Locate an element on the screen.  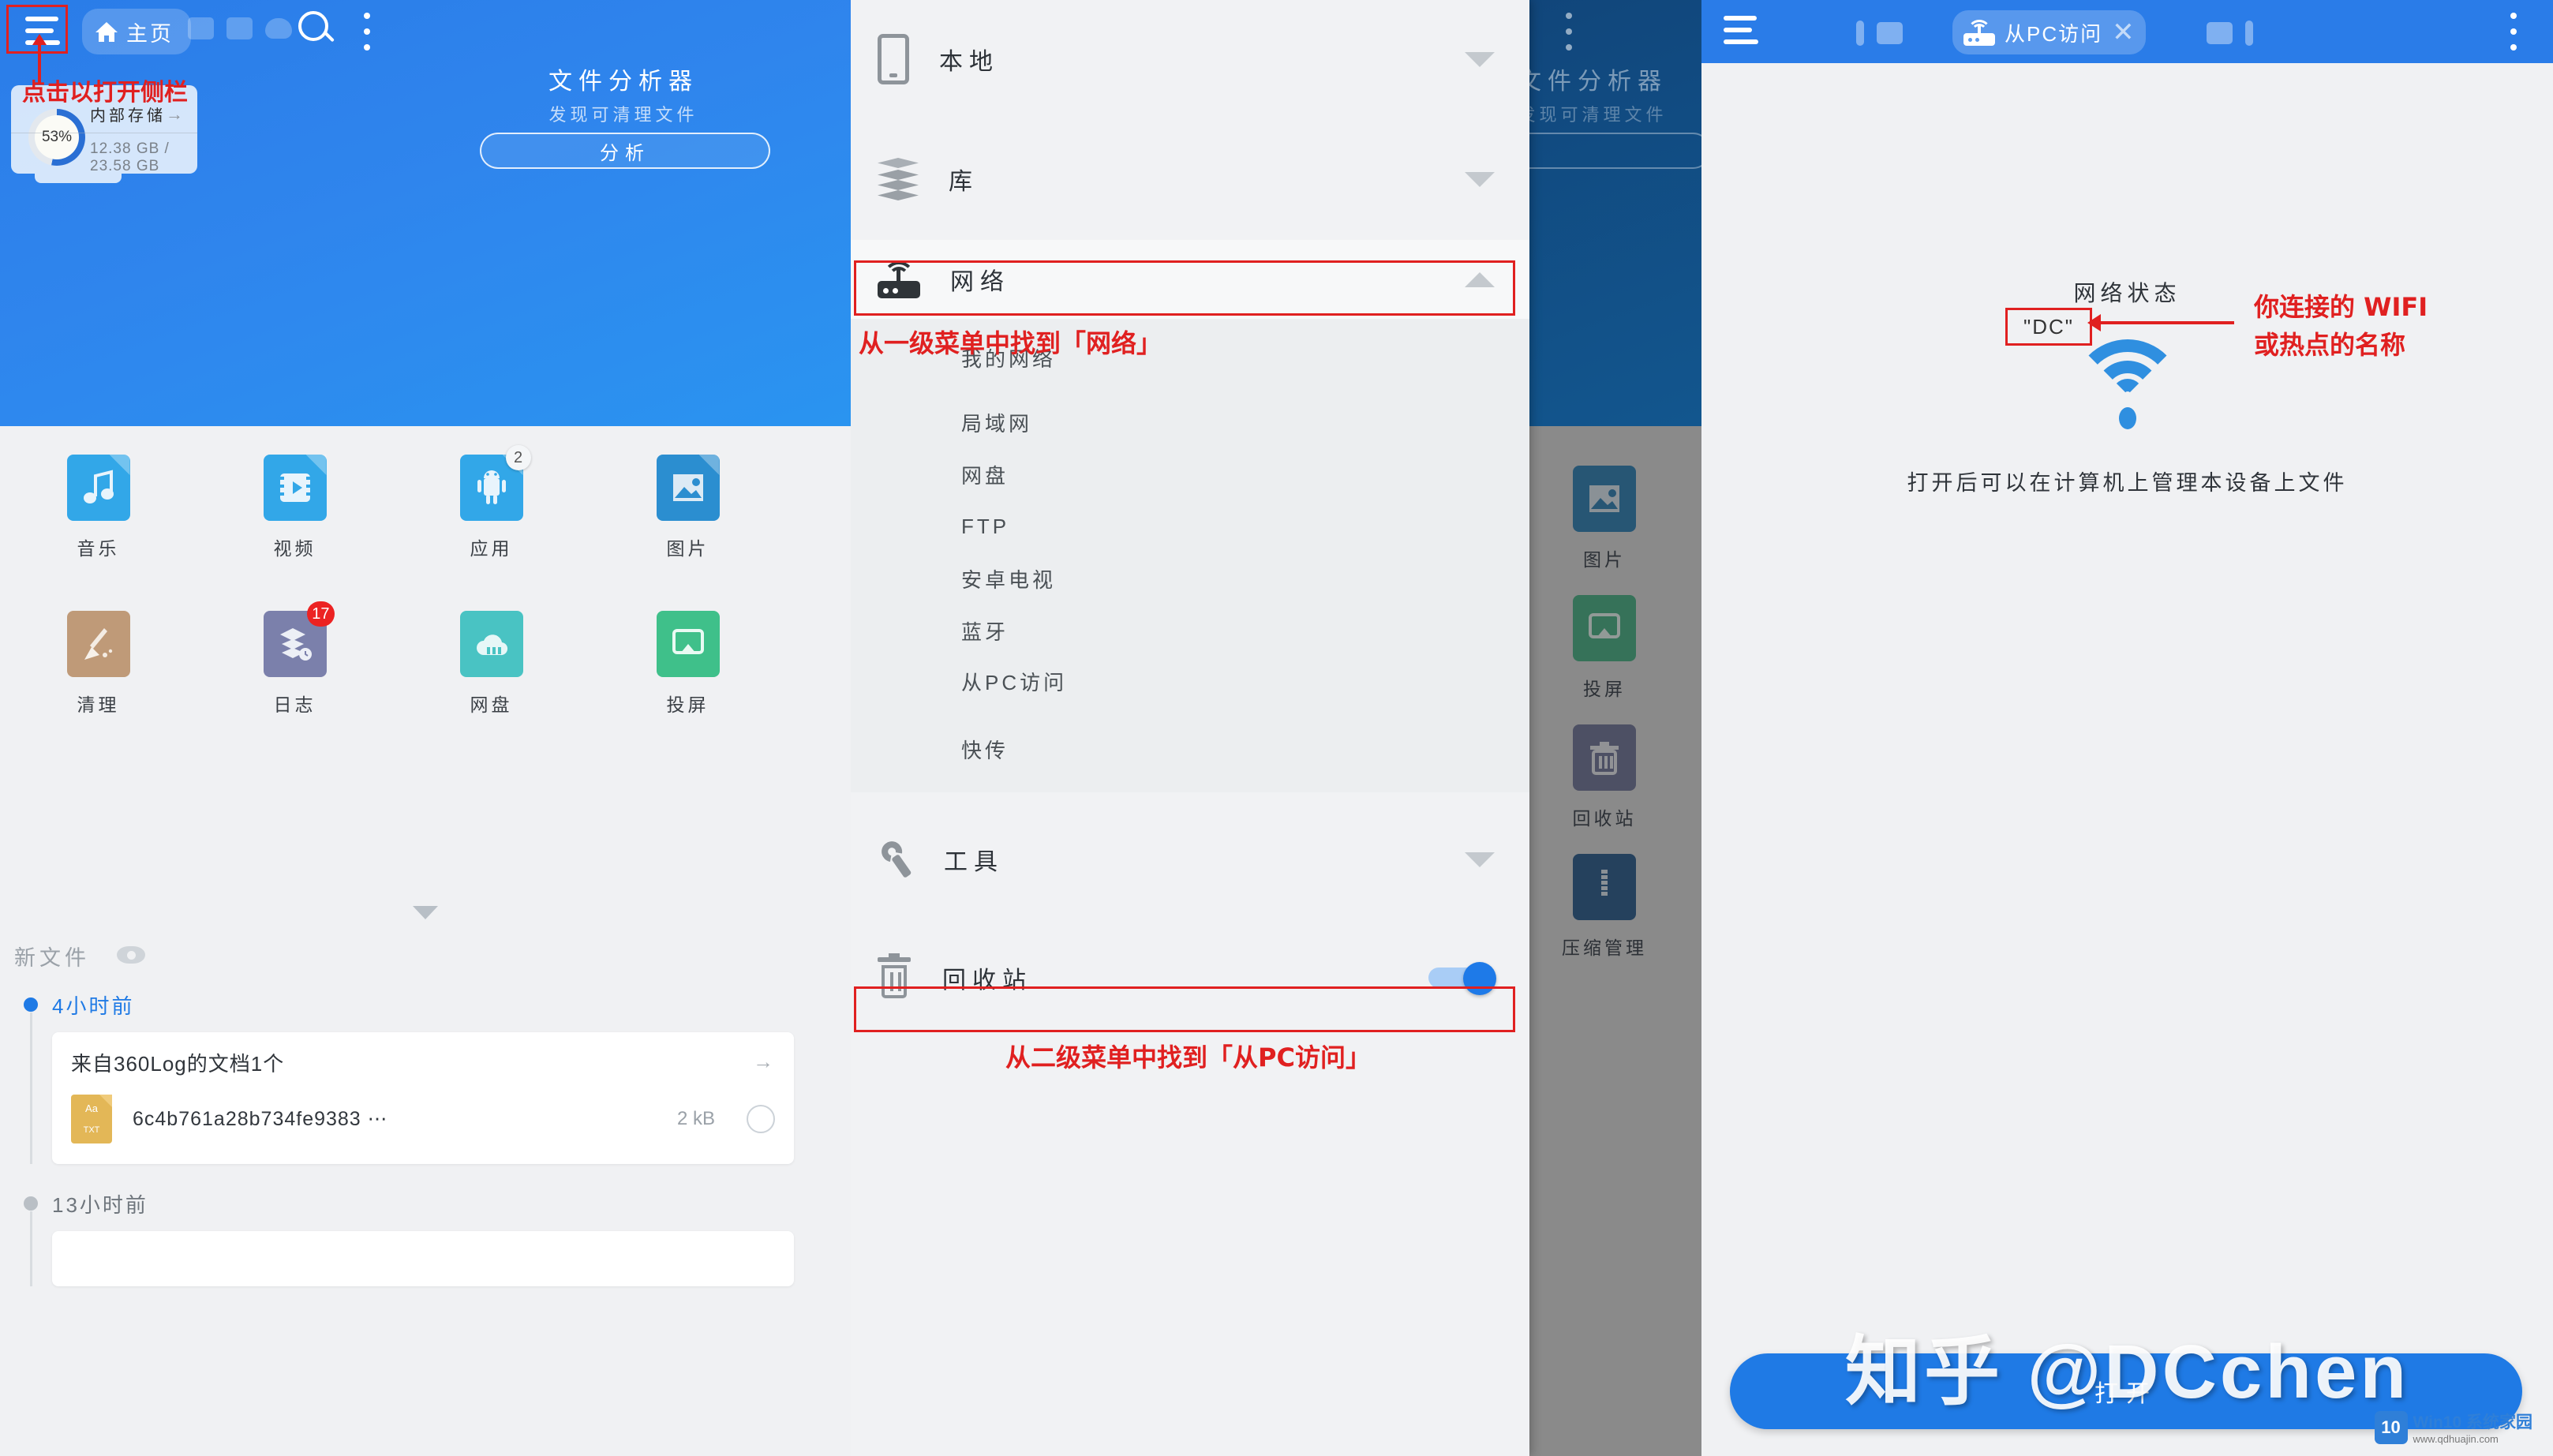
zip-archive-icon is located at coordinates (1605, 887).